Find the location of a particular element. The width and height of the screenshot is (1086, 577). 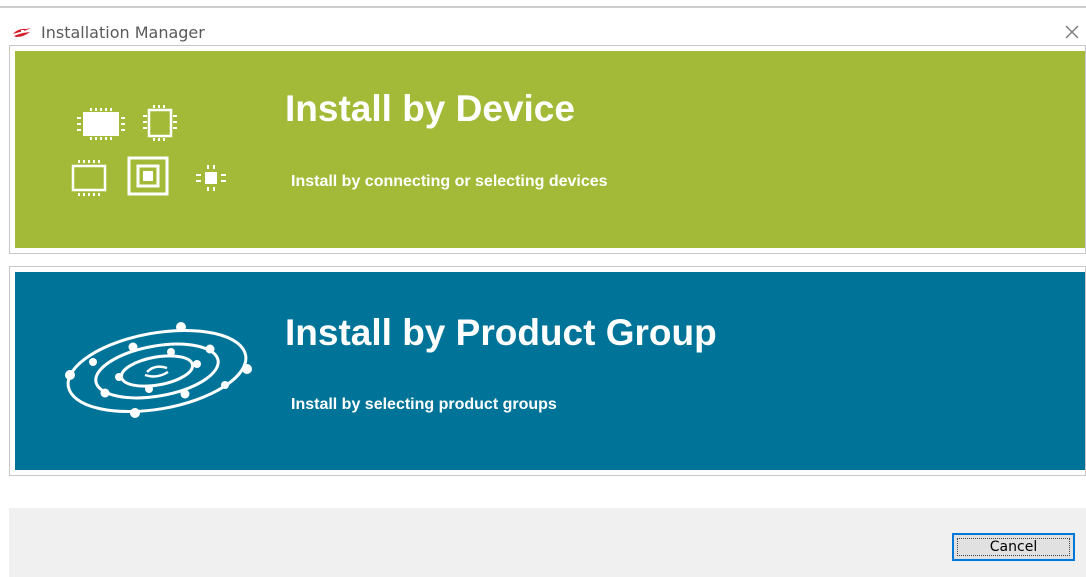

silicon-labs-logo-icon is located at coordinates (22, 32).